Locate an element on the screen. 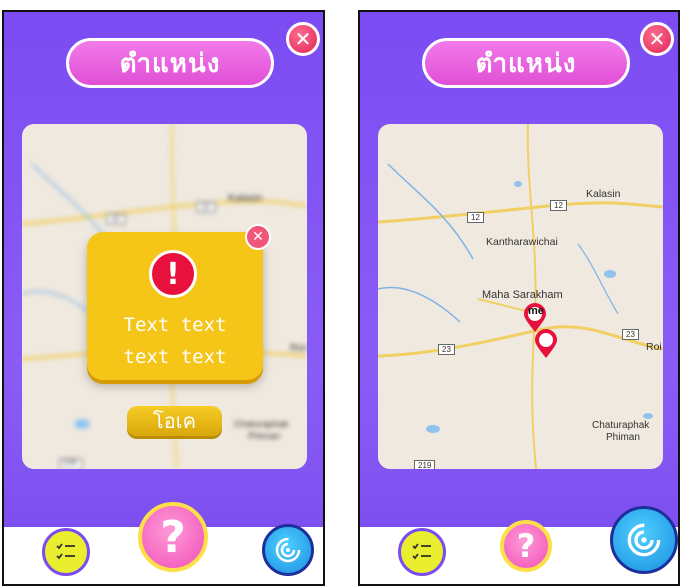  dialog-text-line-1: Text text is located at coordinates (175, 325).